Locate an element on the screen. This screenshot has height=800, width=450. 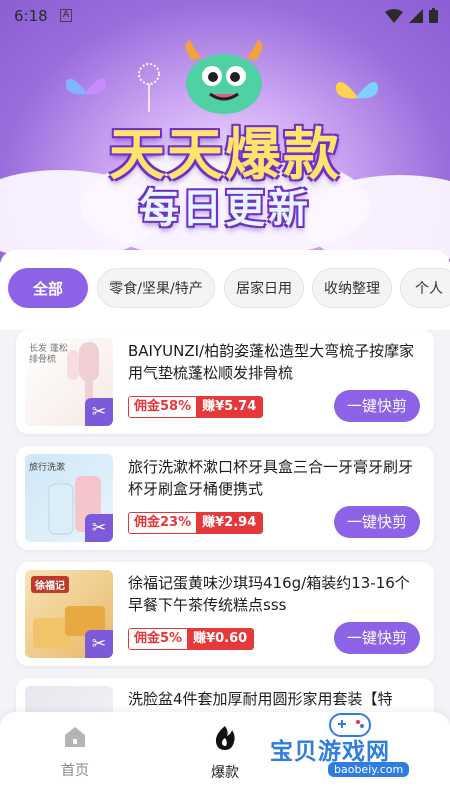
wifi-icon is located at coordinates (394, 15).